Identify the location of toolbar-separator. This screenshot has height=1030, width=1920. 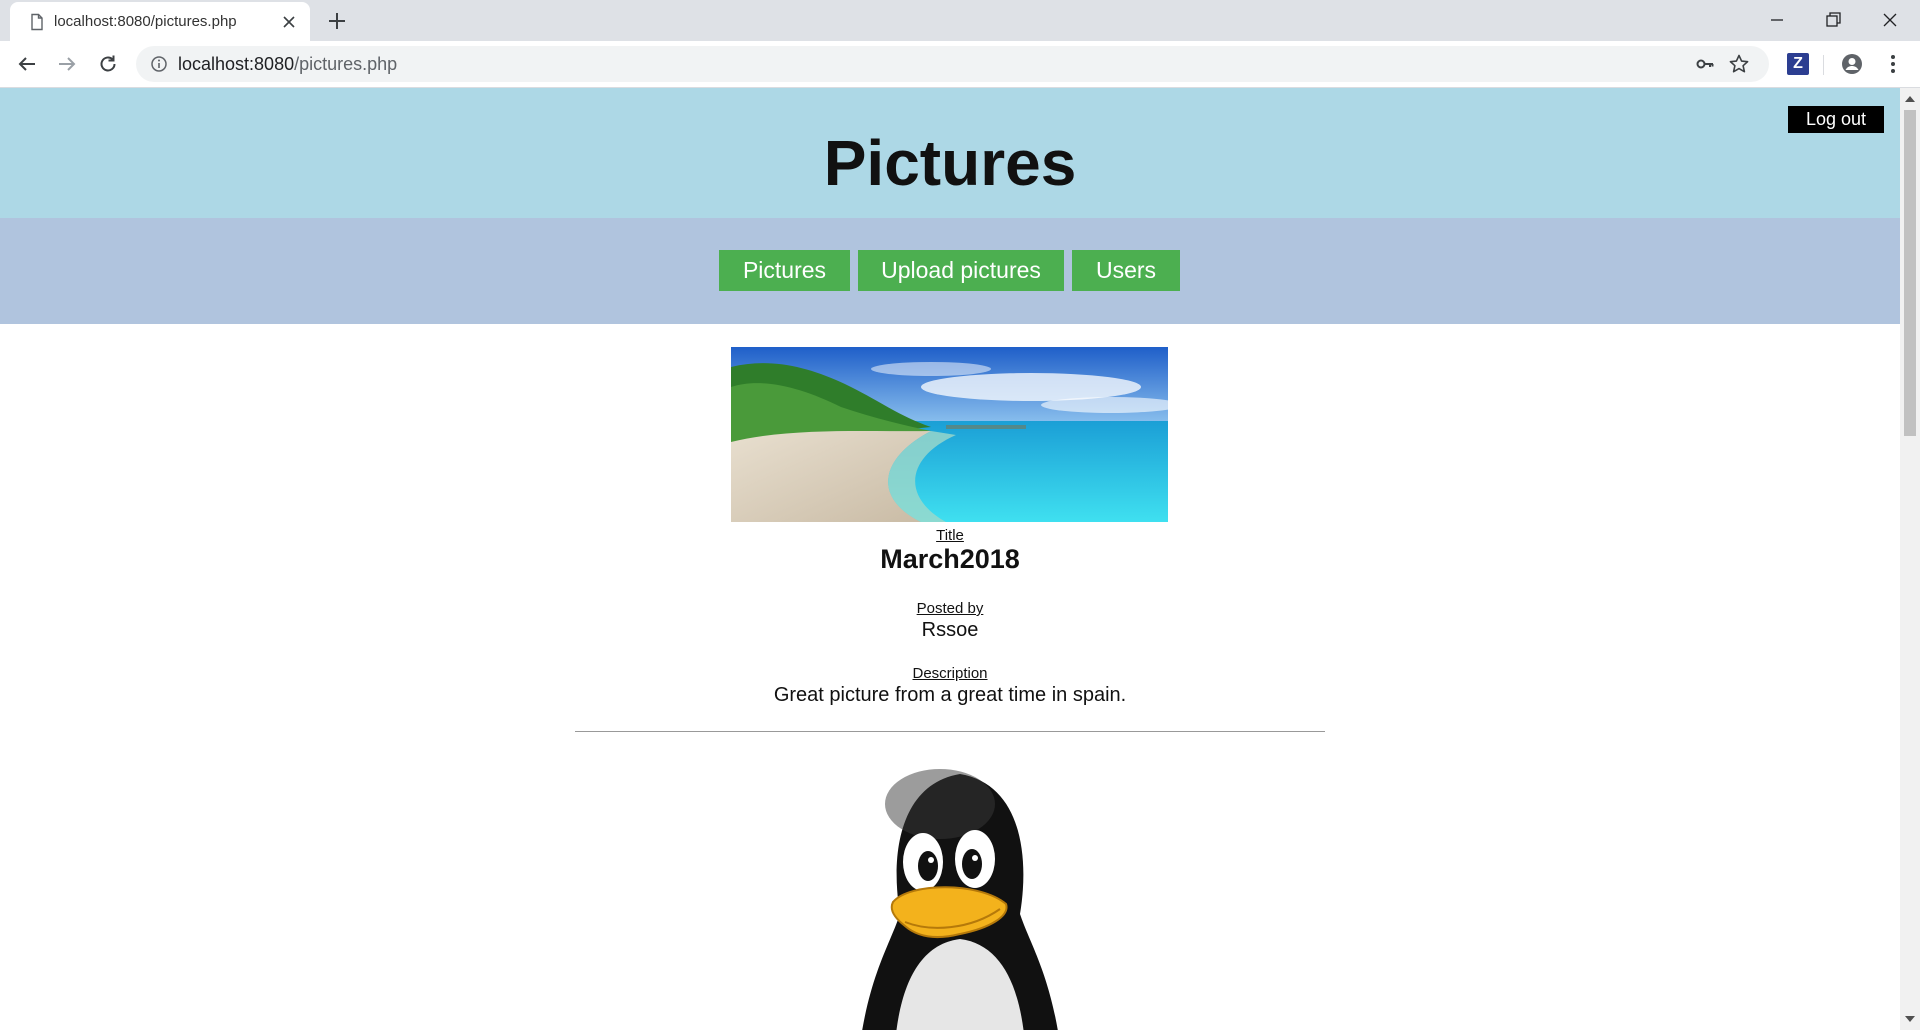
(1823, 65).